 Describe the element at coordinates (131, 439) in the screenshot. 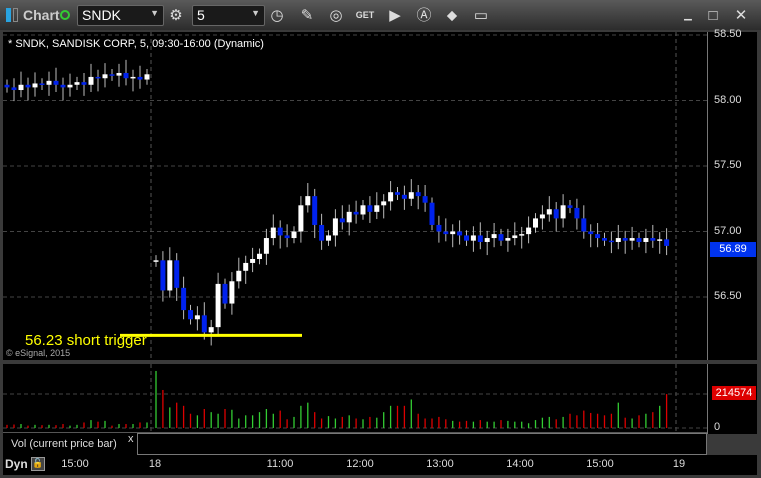

I see `close-study-button: x` at that location.